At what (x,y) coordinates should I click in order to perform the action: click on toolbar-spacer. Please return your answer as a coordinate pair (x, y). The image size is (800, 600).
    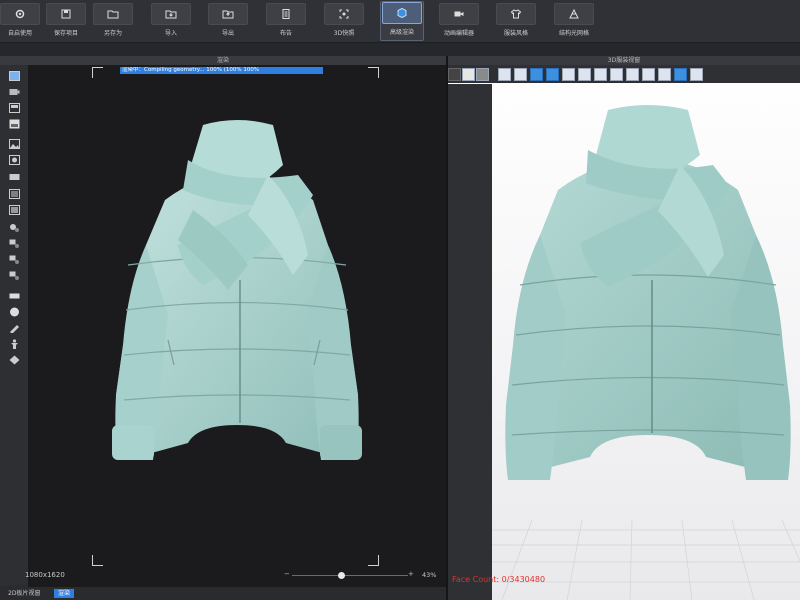
    Looking at the image, I should click on (400, 49).